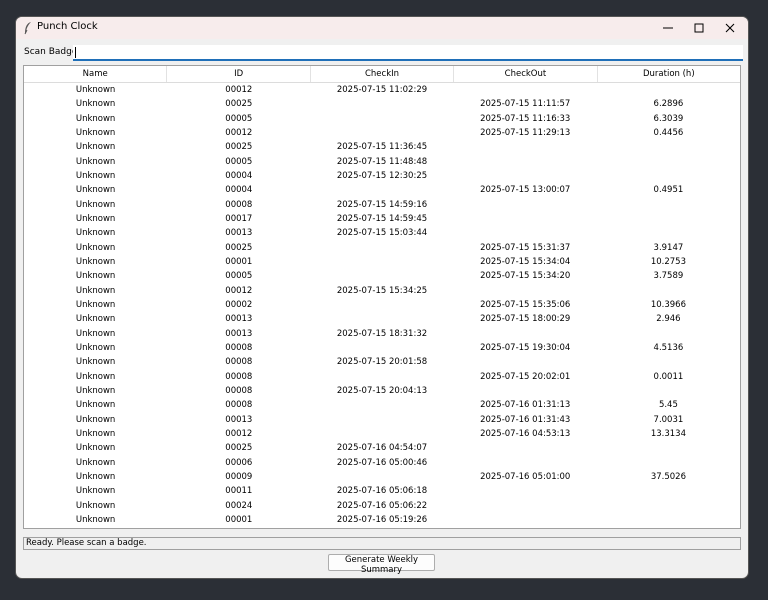 The height and width of the screenshot is (600, 768). I want to click on table-row: Unknown 00001 2025-07-15 15:34:04 10.2753, so click(382, 262).